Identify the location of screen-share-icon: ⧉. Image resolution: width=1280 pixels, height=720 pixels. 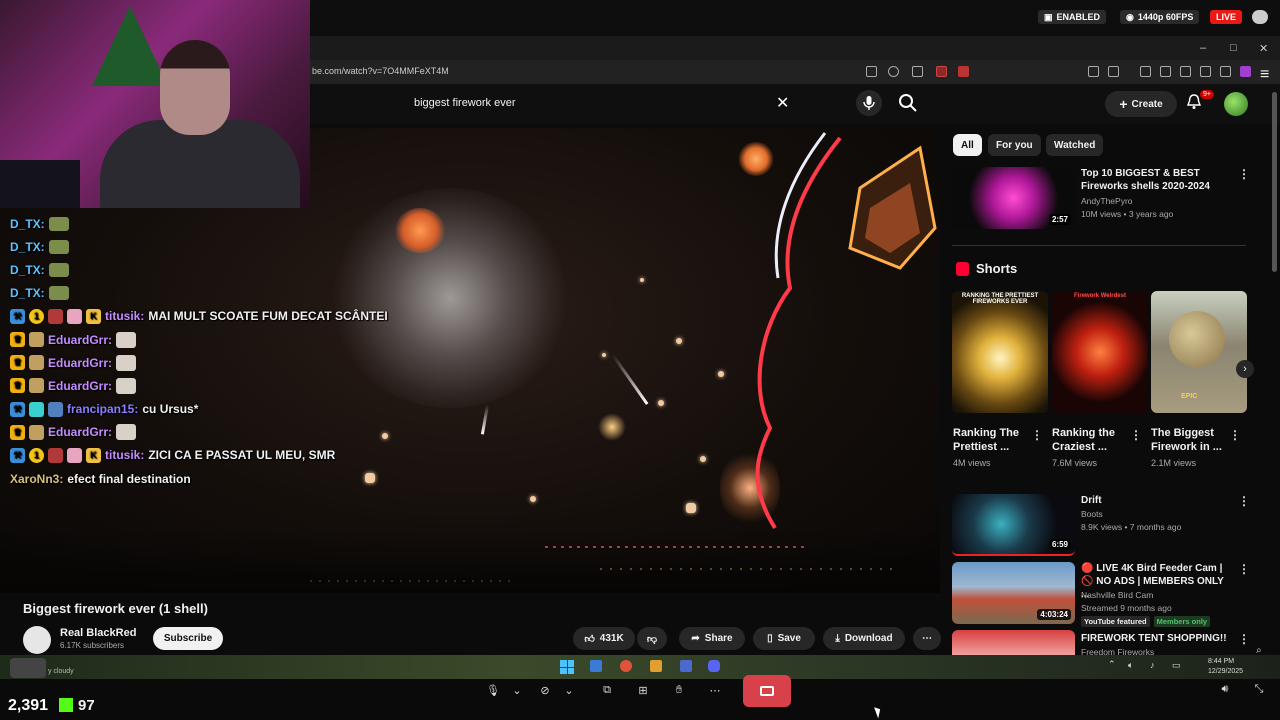
(607, 690).